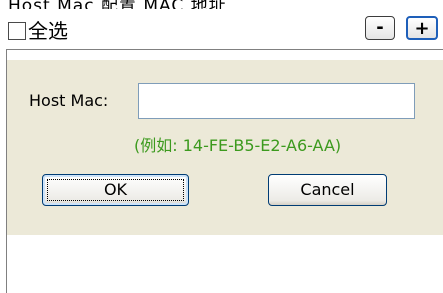  What do you see at coordinates (17, 31) in the screenshot?
I see `select-all-checkbox` at bounding box center [17, 31].